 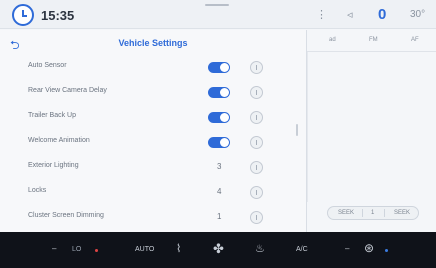 What do you see at coordinates (219, 117) in the screenshot?
I see `trailer-back-up-toggle` at bounding box center [219, 117].